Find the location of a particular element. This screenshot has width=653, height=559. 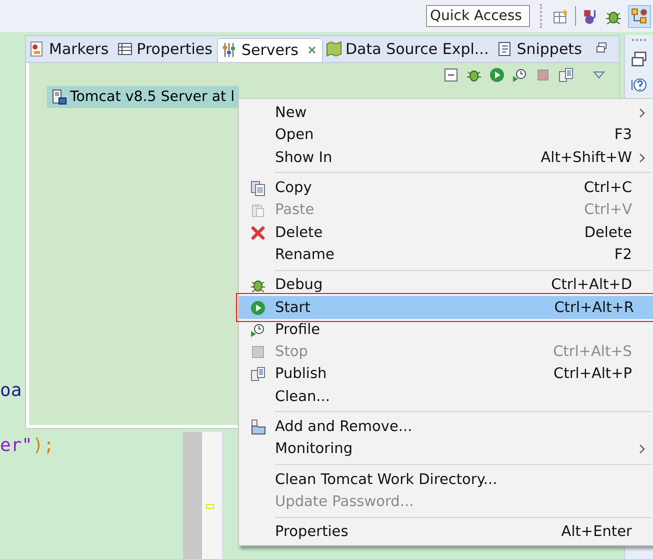

menu-item: Profile is located at coordinates (446, 329).